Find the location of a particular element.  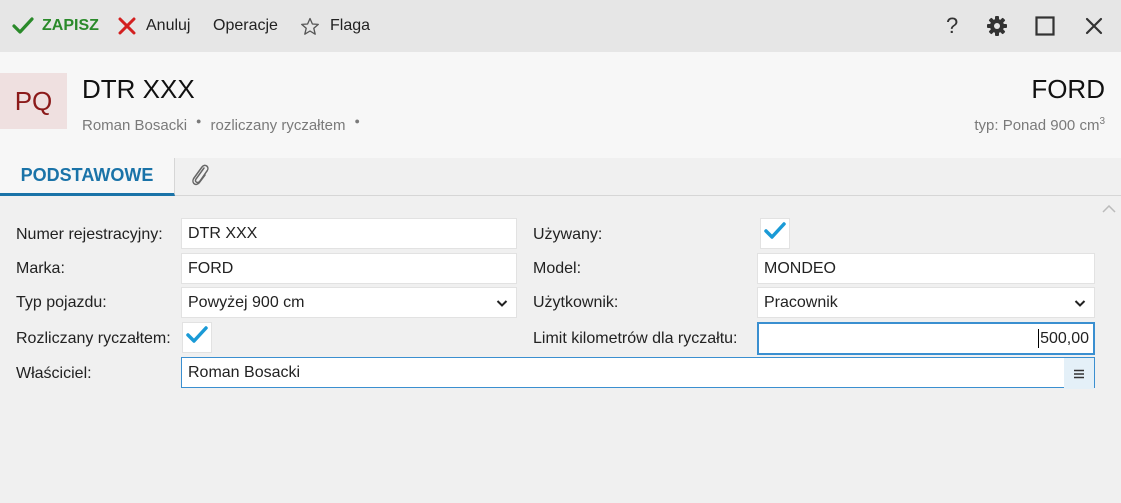

owner-lookup-input: Roman Bosacki is located at coordinates (638, 373).